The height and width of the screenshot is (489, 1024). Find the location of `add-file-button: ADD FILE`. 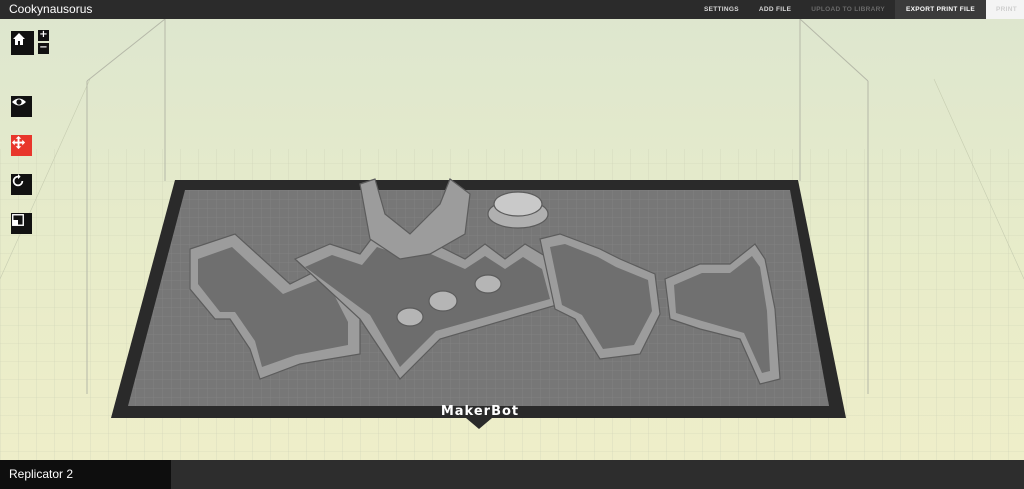

add-file-button: ADD FILE is located at coordinates (775, 9).